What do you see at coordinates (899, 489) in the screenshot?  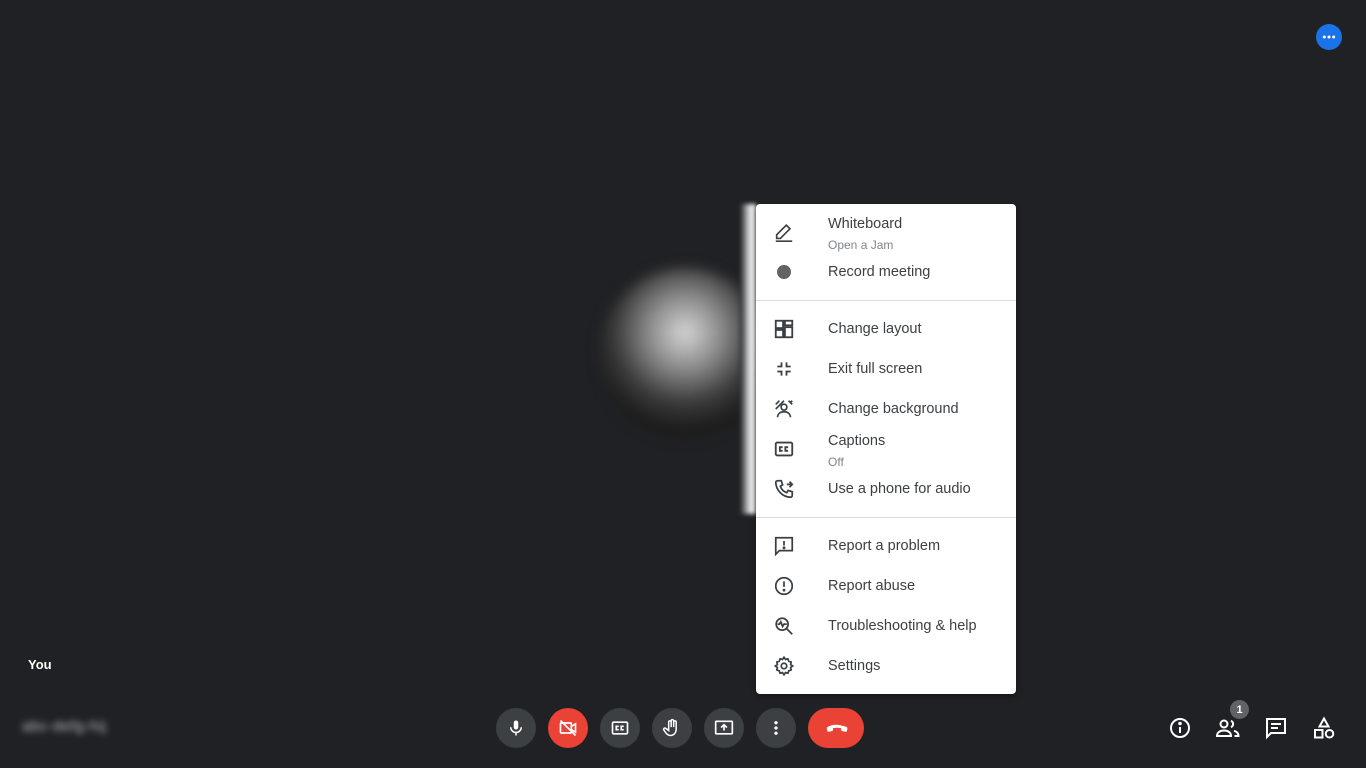 I see `menu-item-label: Use a phone for audio` at bounding box center [899, 489].